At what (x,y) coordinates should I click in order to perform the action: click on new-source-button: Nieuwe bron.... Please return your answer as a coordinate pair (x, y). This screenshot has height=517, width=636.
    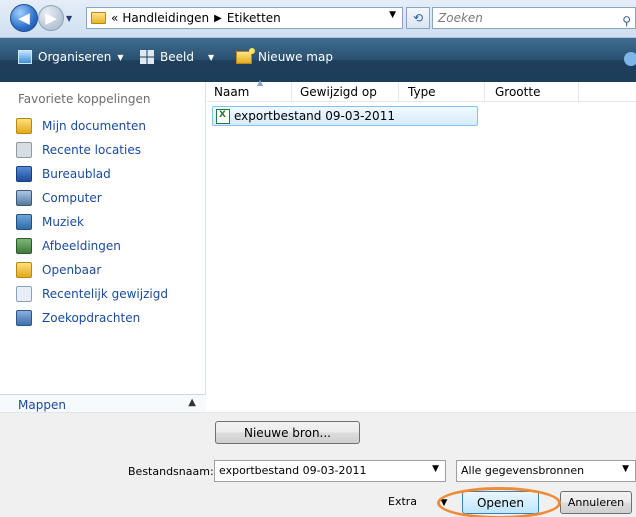
    Looking at the image, I should click on (287, 432).